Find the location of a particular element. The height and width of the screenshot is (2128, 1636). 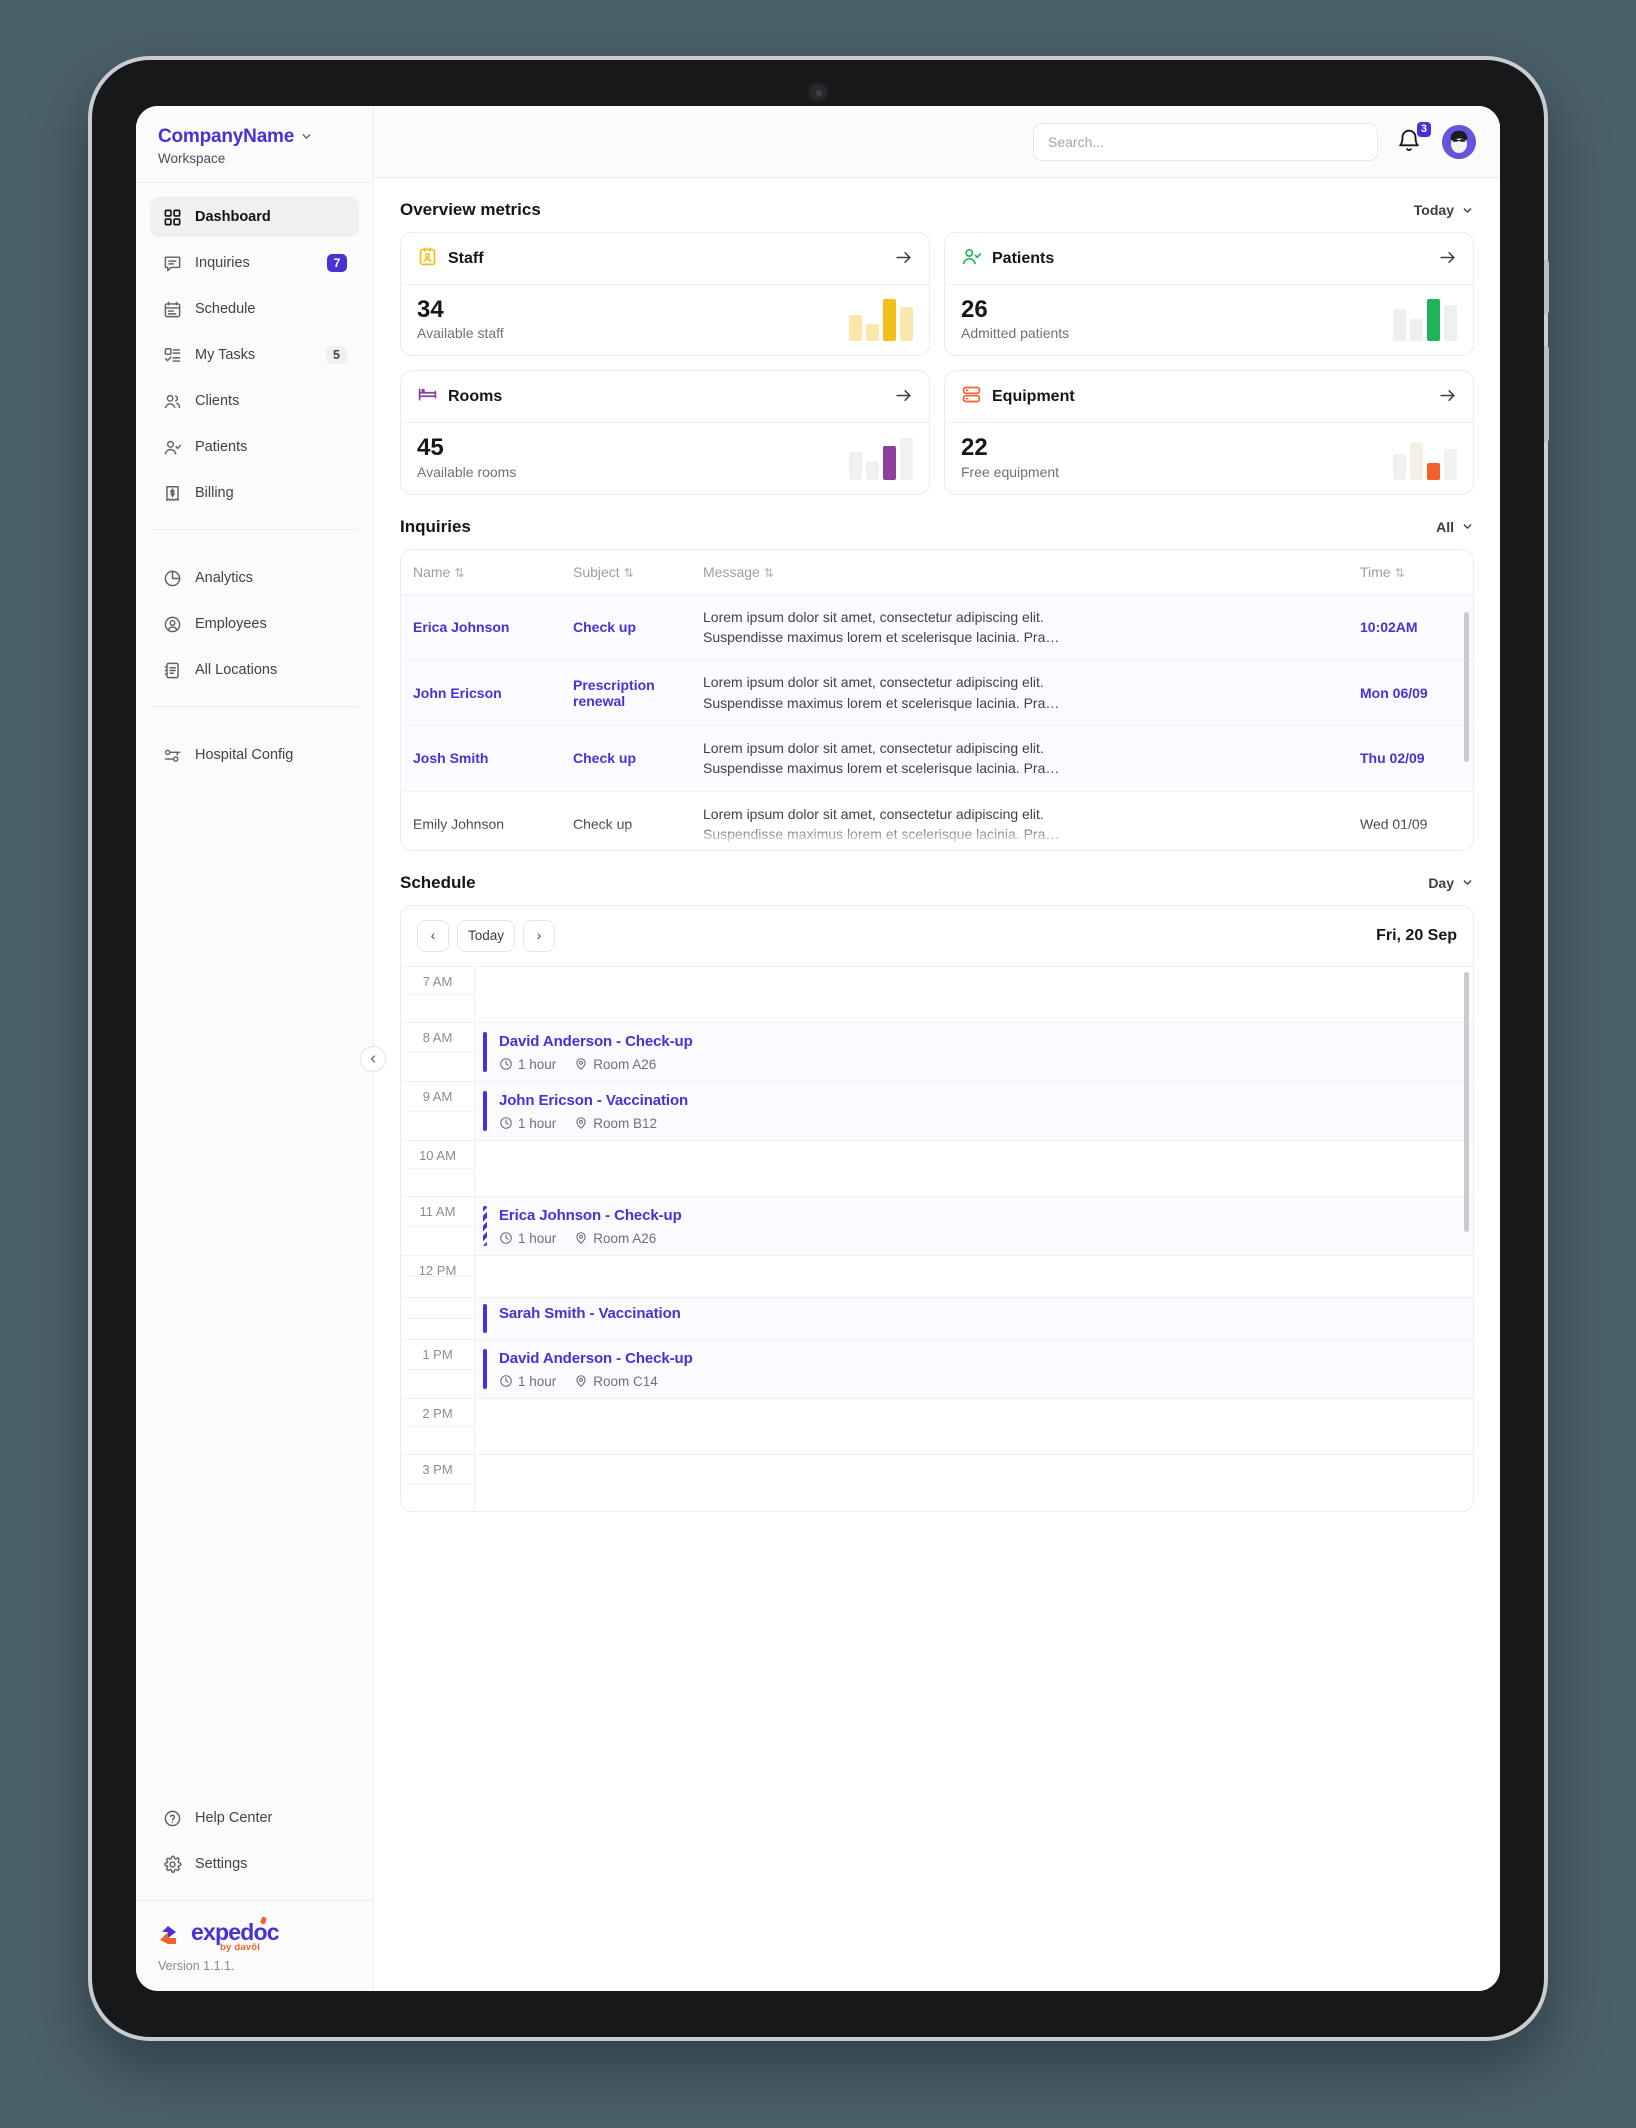

sidebar-bottom-nav: Help Center Settings is located at coordinates (254, 1849).